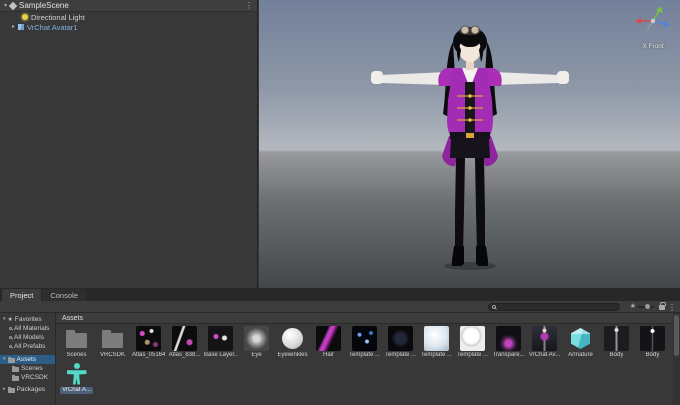 The image size is (680, 405). I want to click on asset-item: Atlas_05164, so click(148, 342).